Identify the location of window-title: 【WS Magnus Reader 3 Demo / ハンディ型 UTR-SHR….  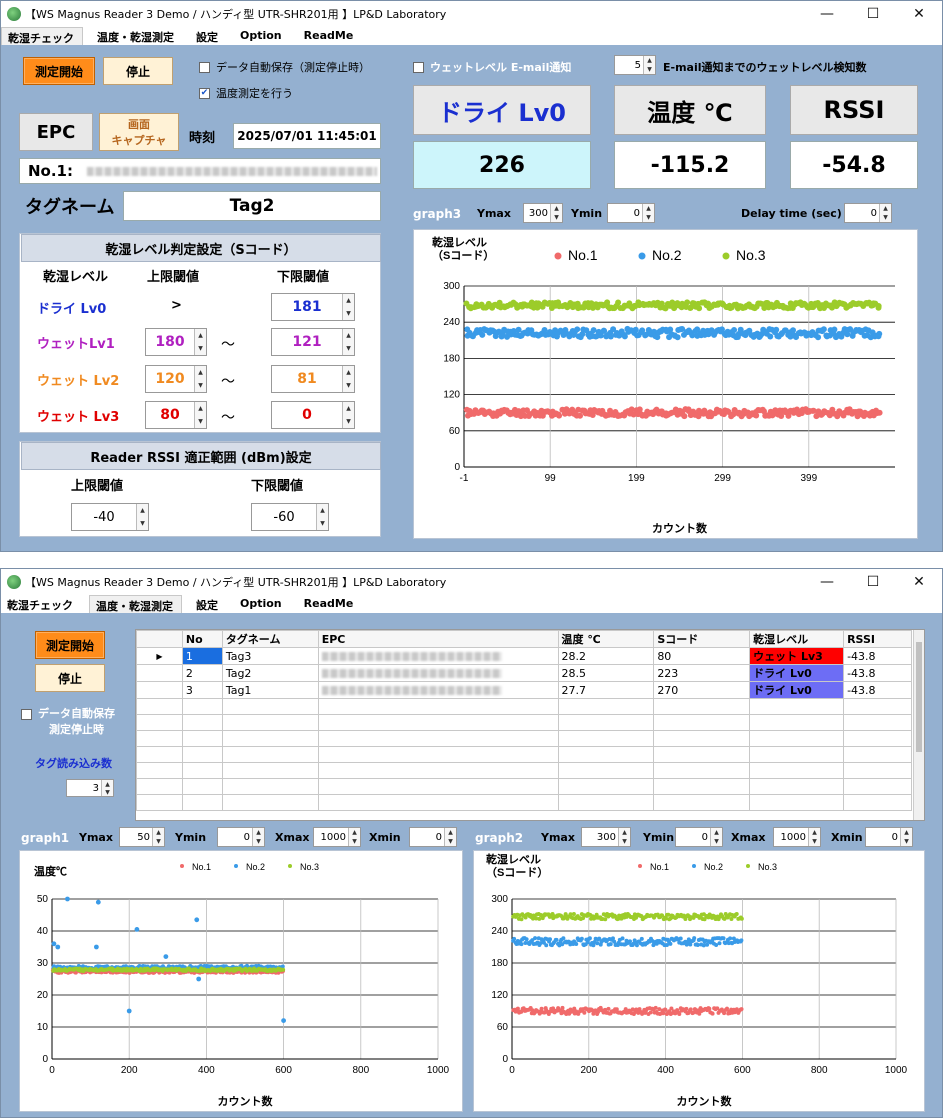
(236, 14).